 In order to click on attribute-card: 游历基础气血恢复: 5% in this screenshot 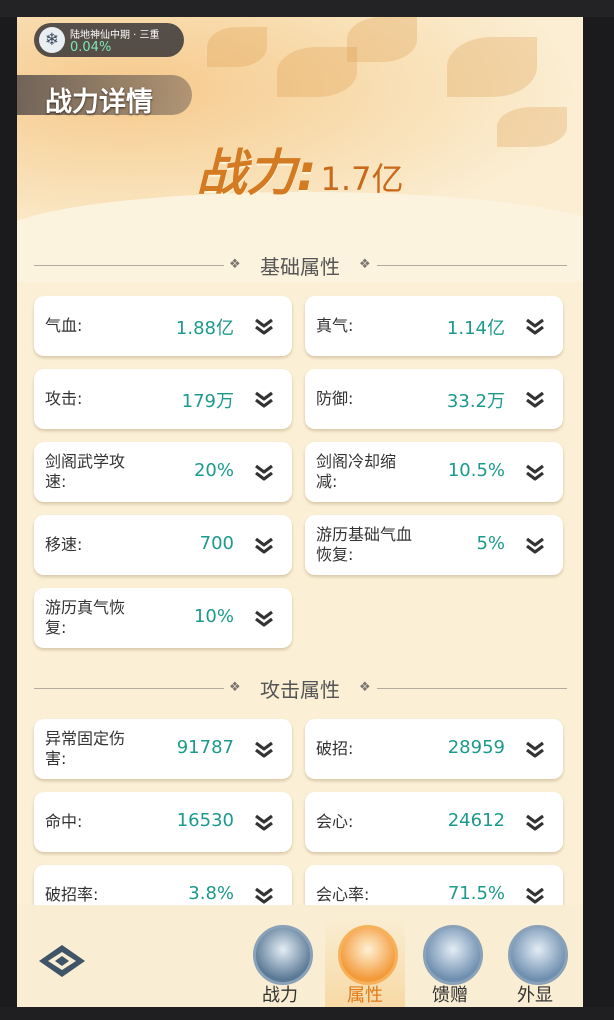, I will do `click(434, 545)`.